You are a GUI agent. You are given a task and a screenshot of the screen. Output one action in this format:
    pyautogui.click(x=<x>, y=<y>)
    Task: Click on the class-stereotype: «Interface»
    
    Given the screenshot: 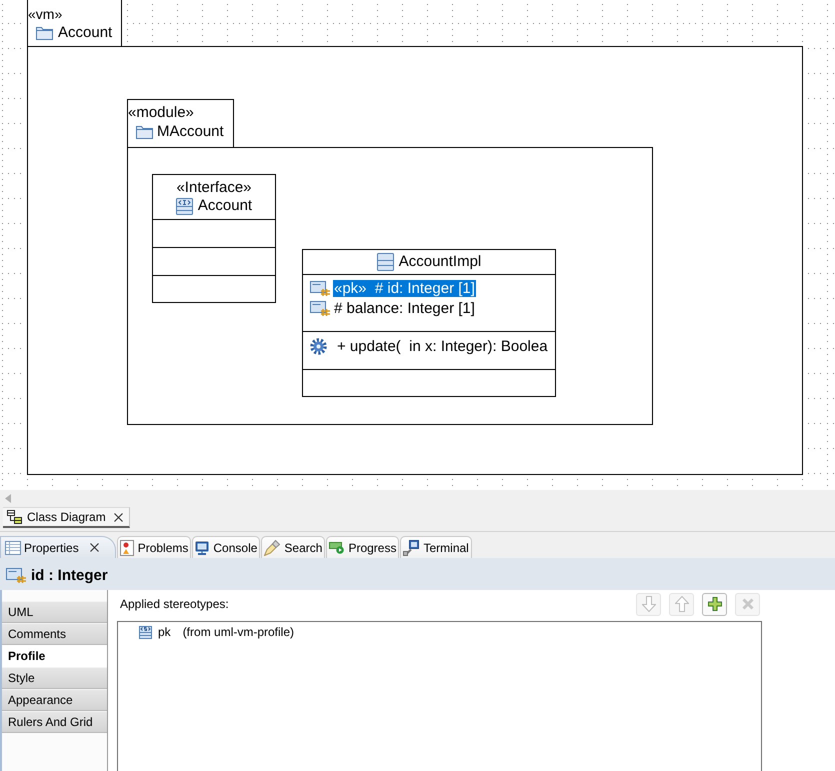 What is the action you would take?
    pyautogui.click(x=214, y=188)
    